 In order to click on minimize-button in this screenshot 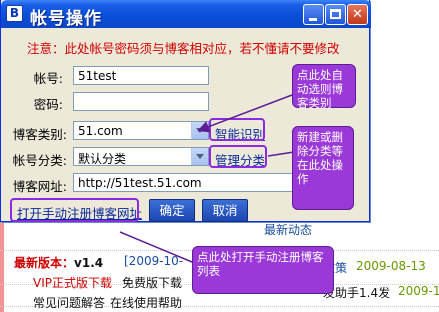, I will do `click(313, 14)`.